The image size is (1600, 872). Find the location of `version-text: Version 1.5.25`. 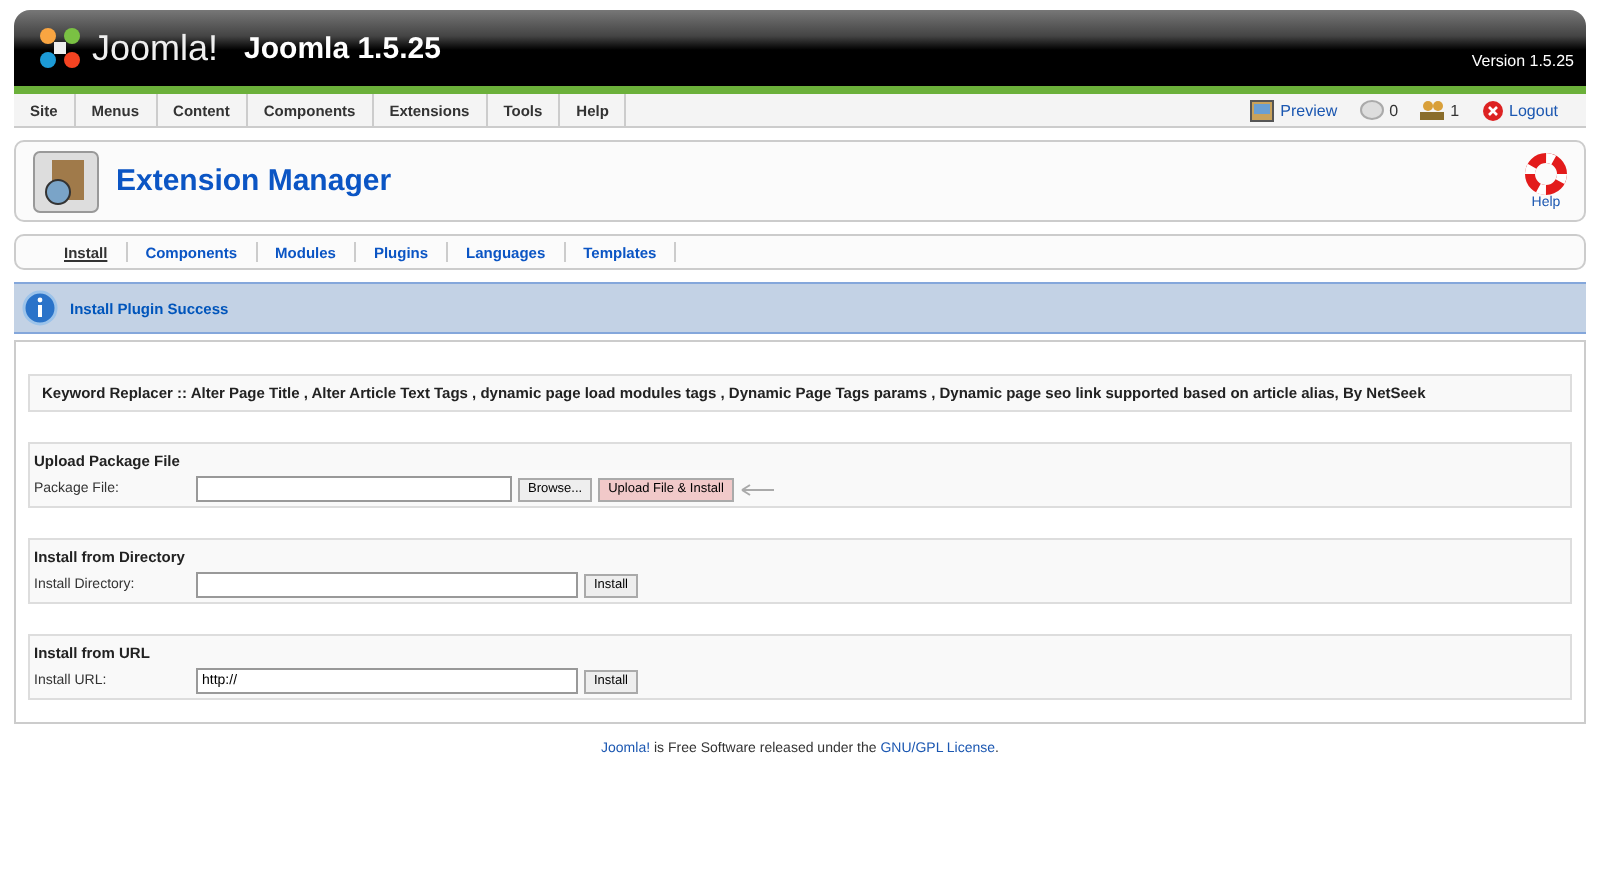

version-text: Version 1.5.25 is located at coordinates (1522, 61).